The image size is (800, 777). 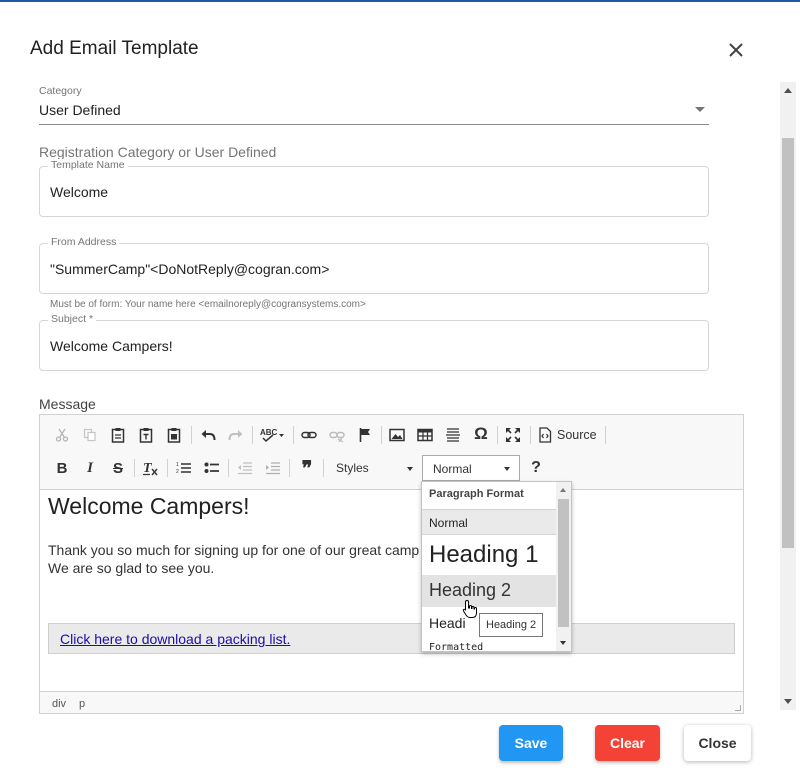 What do you see at coordinates (118, 435) in the screenshot?
I see `paste-icon` at bounding box center [118, 435].